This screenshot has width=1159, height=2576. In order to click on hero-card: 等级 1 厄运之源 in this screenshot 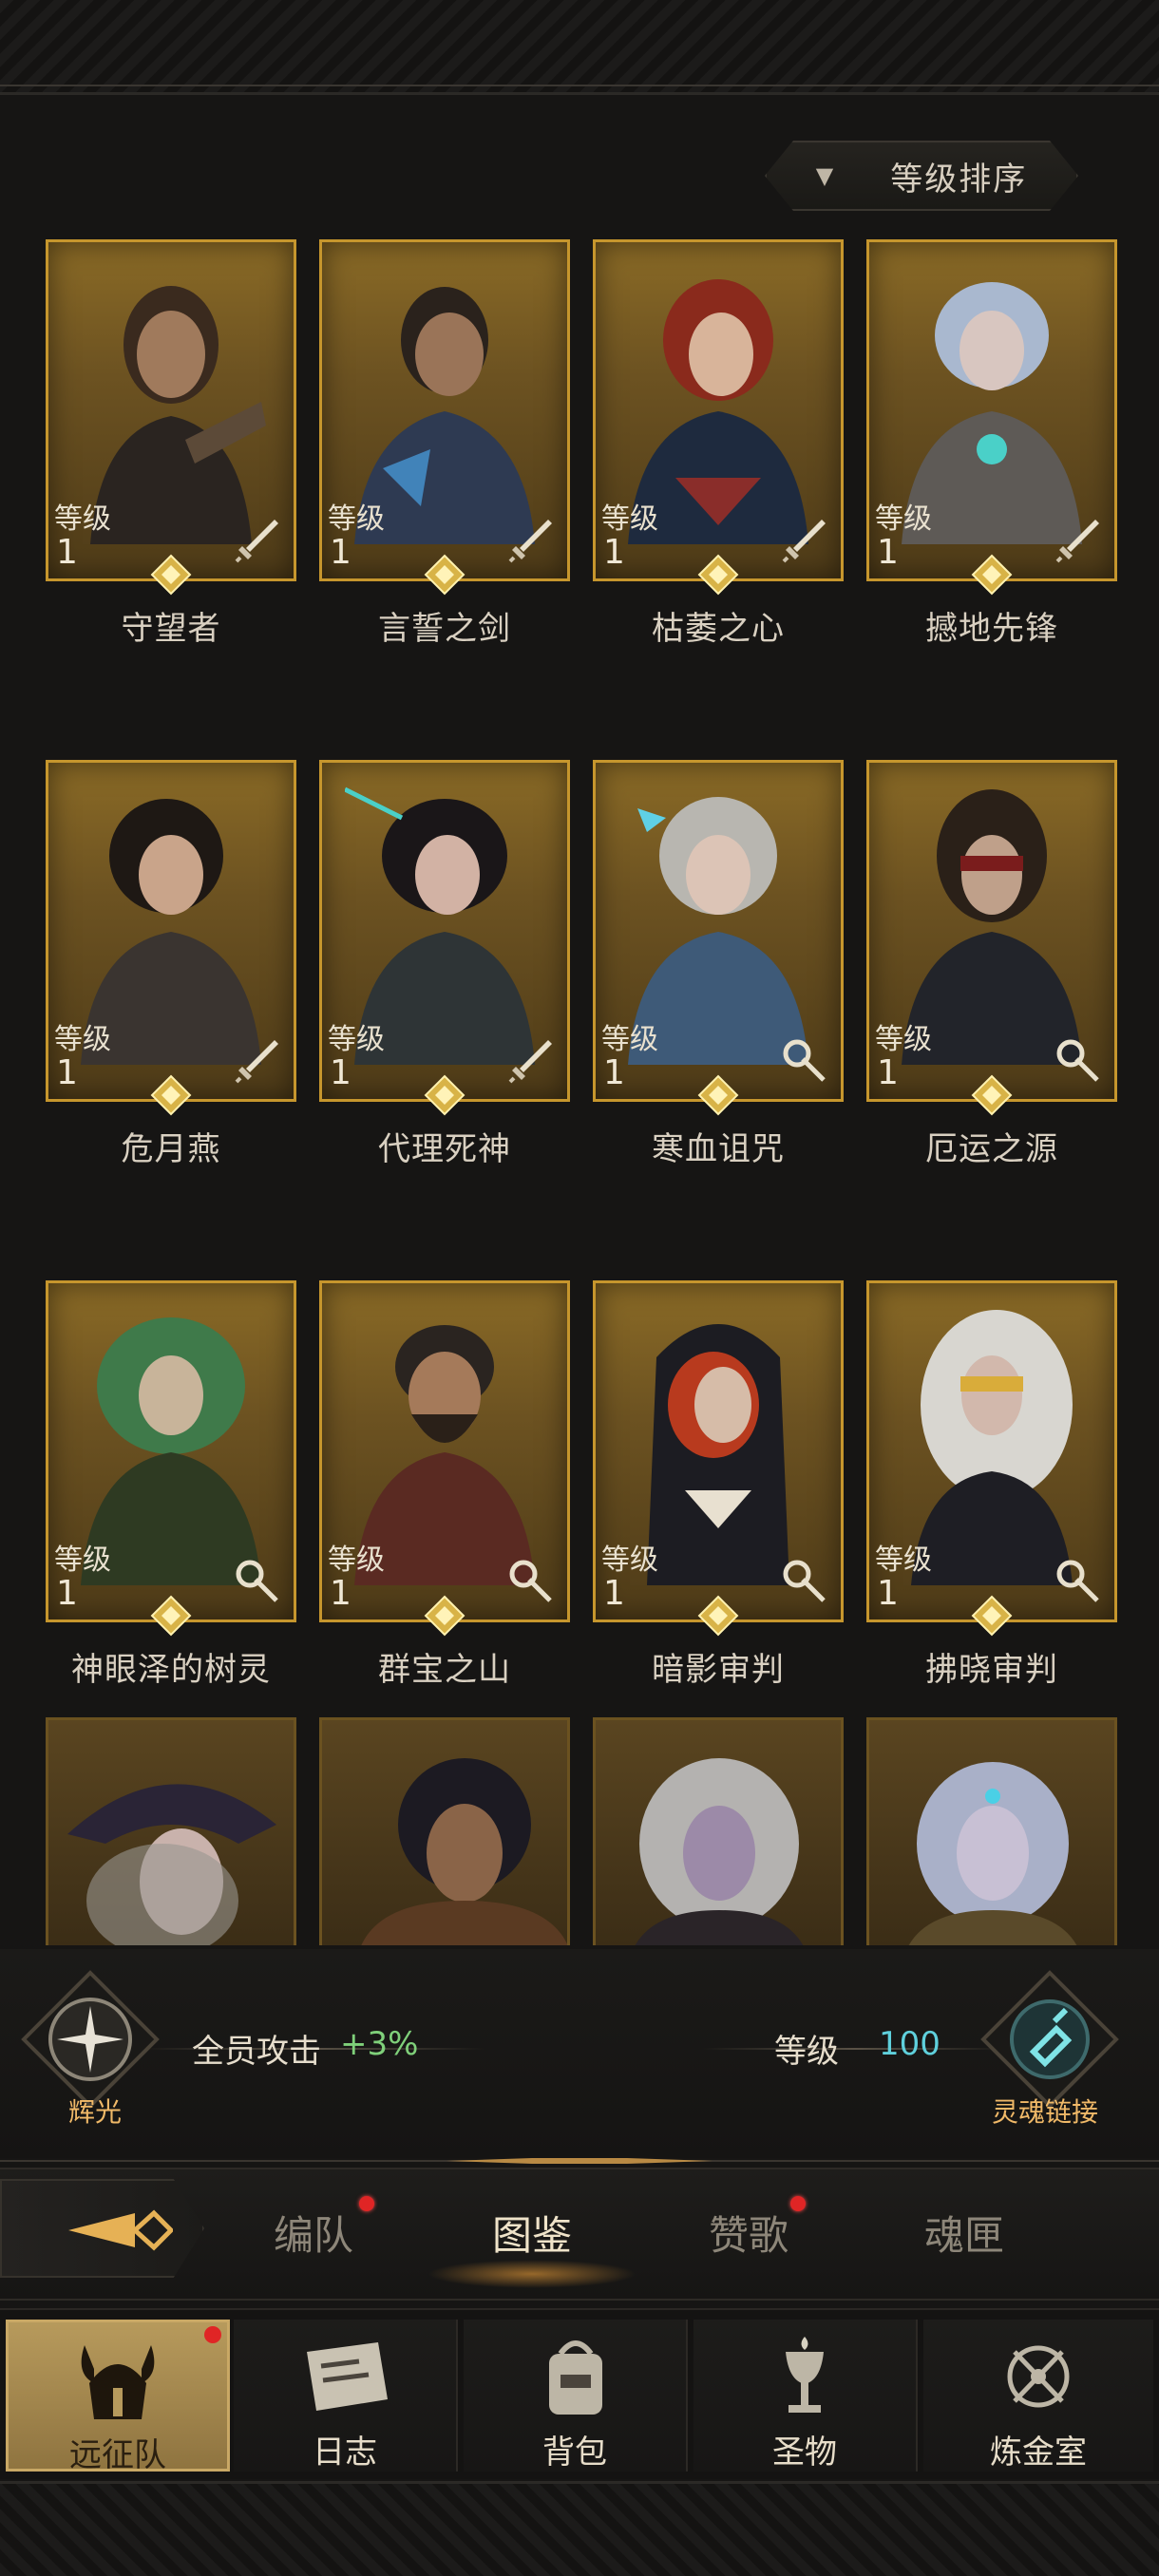, I will do `click(991, 964)`.